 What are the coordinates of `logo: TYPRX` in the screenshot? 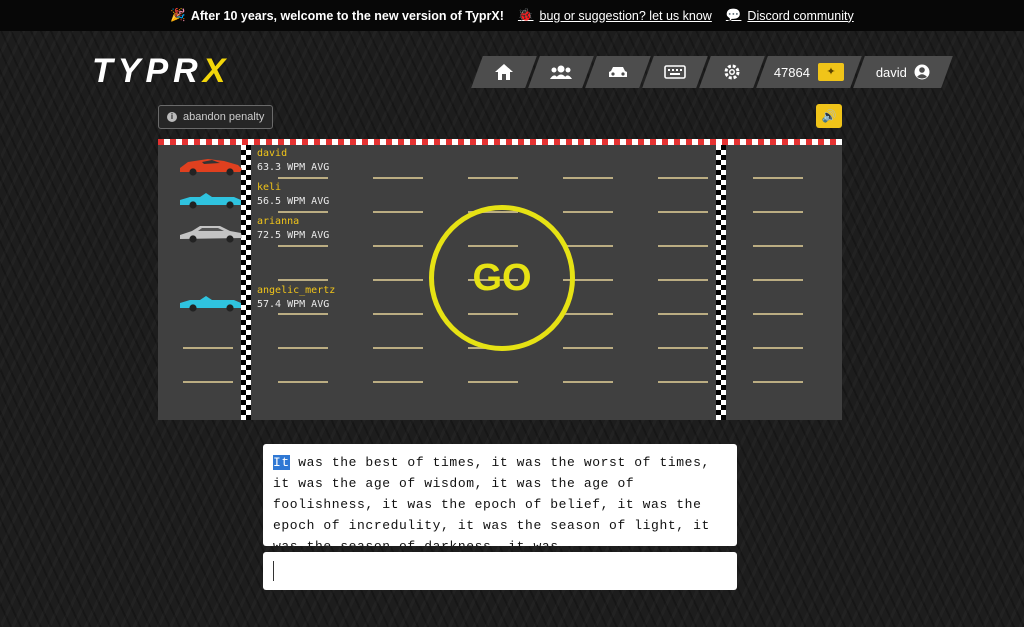 It's located at (161, 71).